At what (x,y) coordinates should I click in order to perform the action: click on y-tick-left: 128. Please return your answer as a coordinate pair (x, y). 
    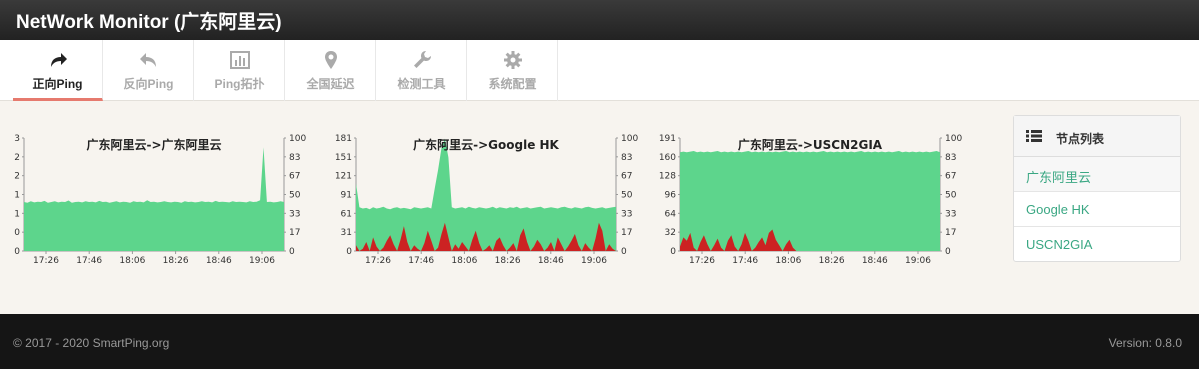
    Looking at the image, I should click on (667, 177).